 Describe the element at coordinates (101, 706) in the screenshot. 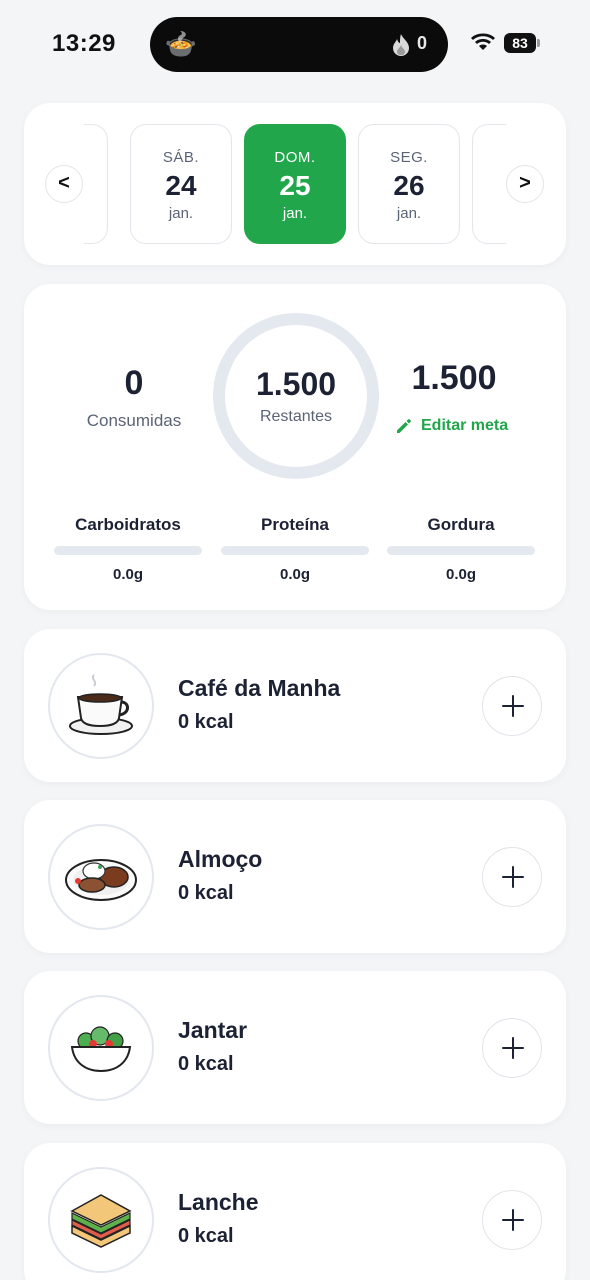

I see `coffee-cup-icon` at that location.